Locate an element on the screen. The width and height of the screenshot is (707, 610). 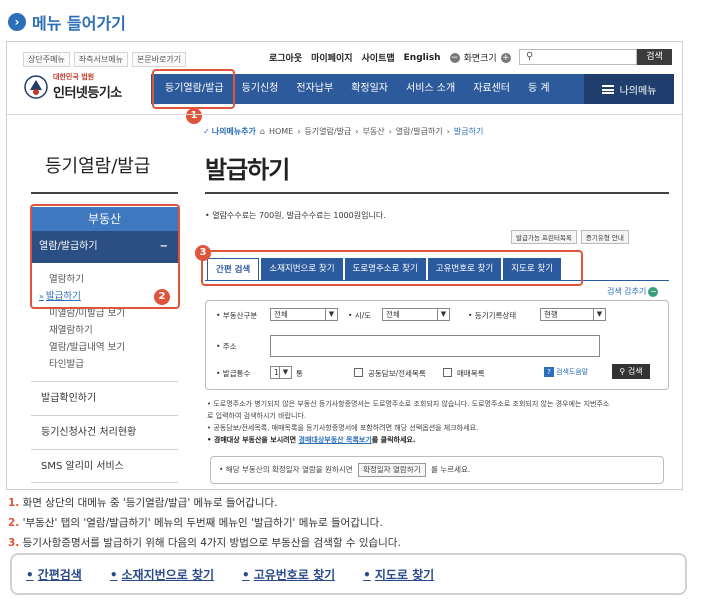
skip-link: 좌측서브메뉴 is located at coordinates (100, 59).